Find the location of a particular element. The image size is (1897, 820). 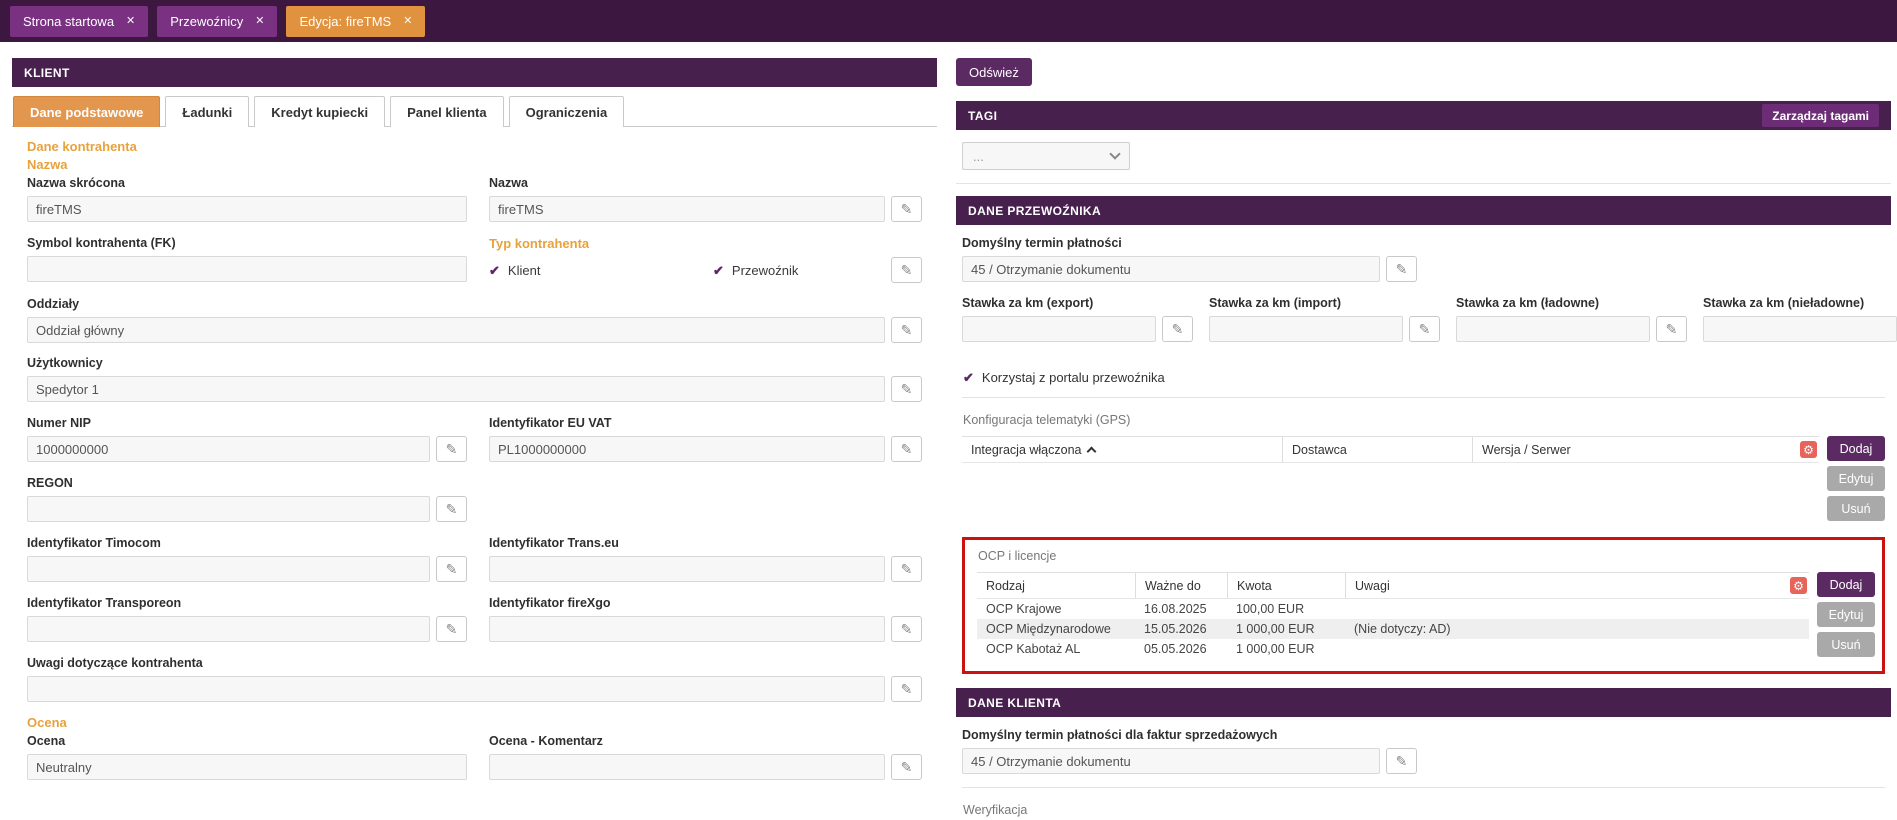

field-label: Stawka za km (nieładowne) is located at coordinates (1784, 303).